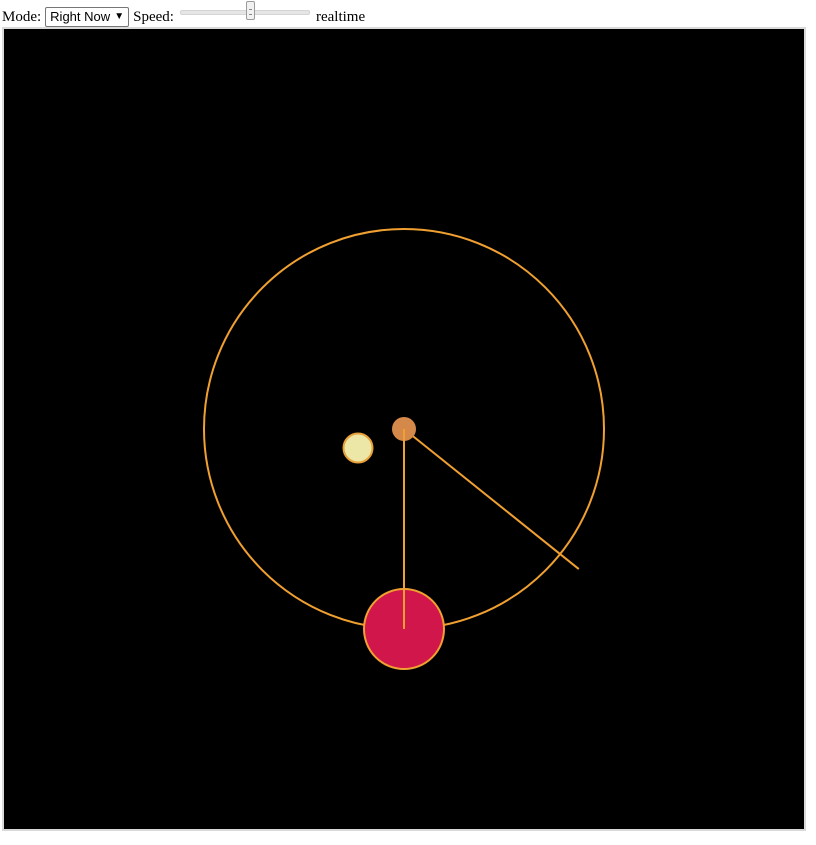 The image size is (816, 845). I want to click on chevron-down-icon: ▼, so click(119, 16).